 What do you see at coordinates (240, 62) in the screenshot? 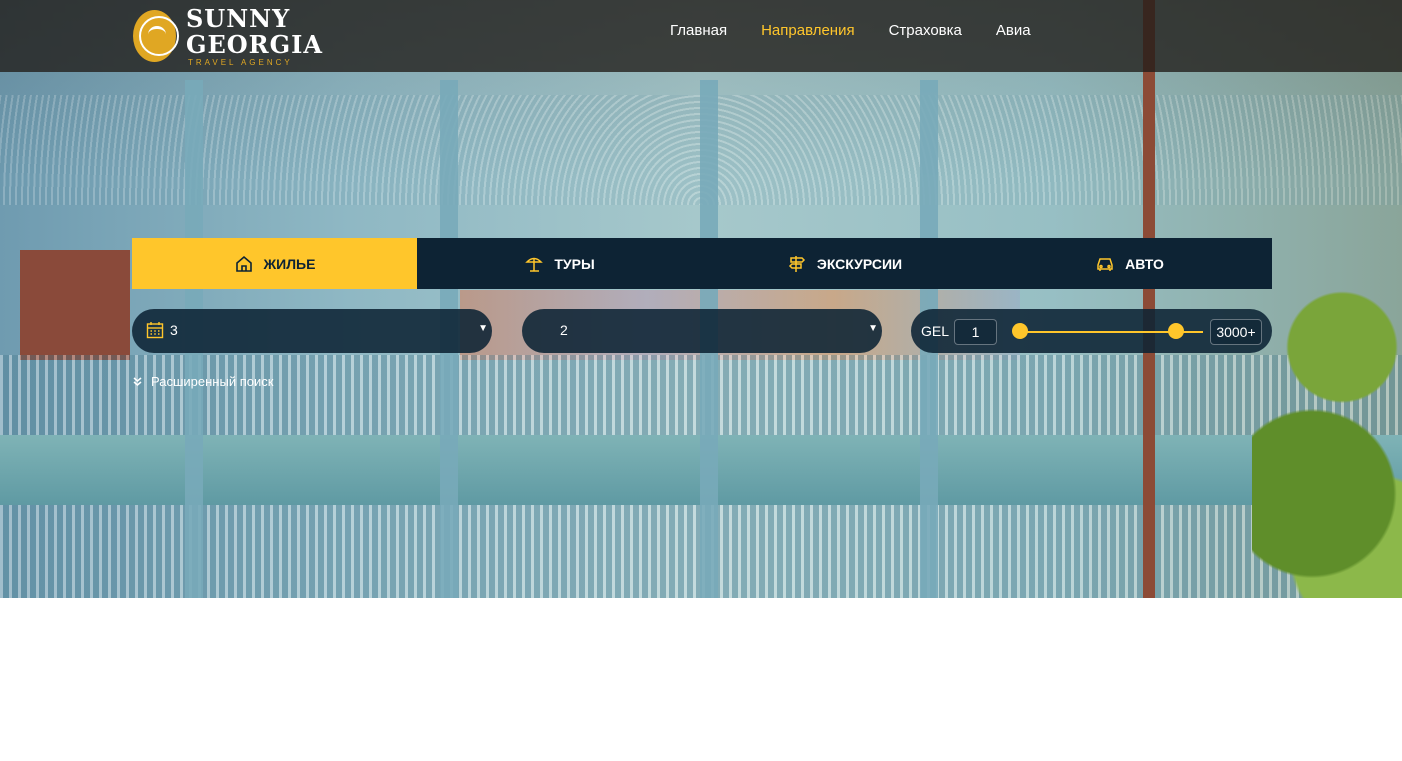
I see `brand-tagline: TRAVEL AGENCY` at bounding box center [240, 62].